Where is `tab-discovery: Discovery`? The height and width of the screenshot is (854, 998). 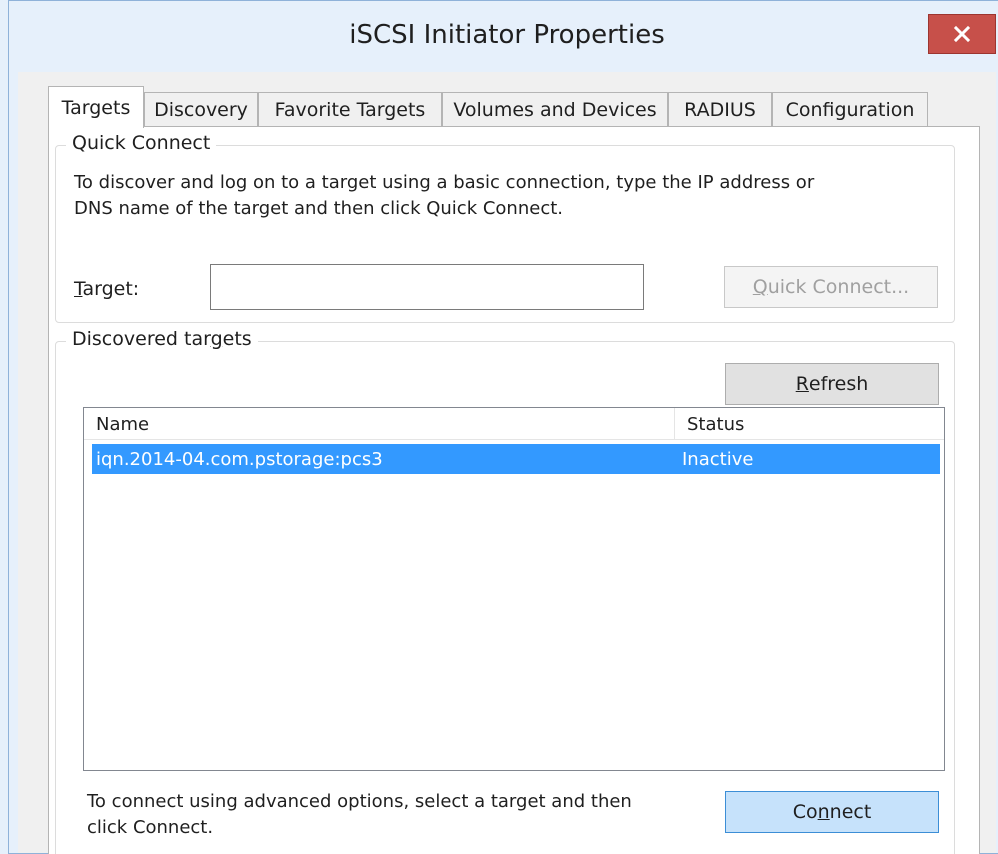 tab-discovery: Discovery is located at coordinates (201, 109).